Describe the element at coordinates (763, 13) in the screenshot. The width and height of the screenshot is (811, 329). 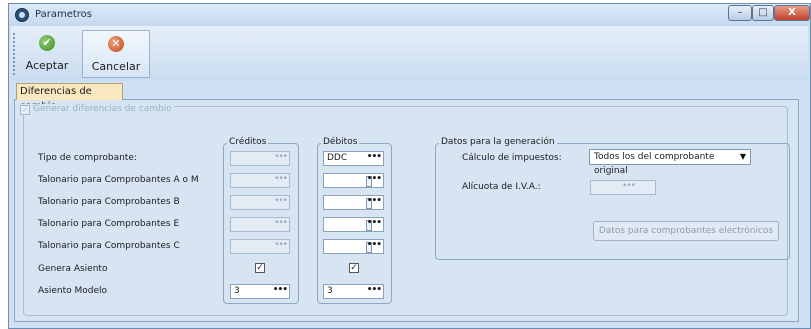
I see `maximize-button: □` at that location.